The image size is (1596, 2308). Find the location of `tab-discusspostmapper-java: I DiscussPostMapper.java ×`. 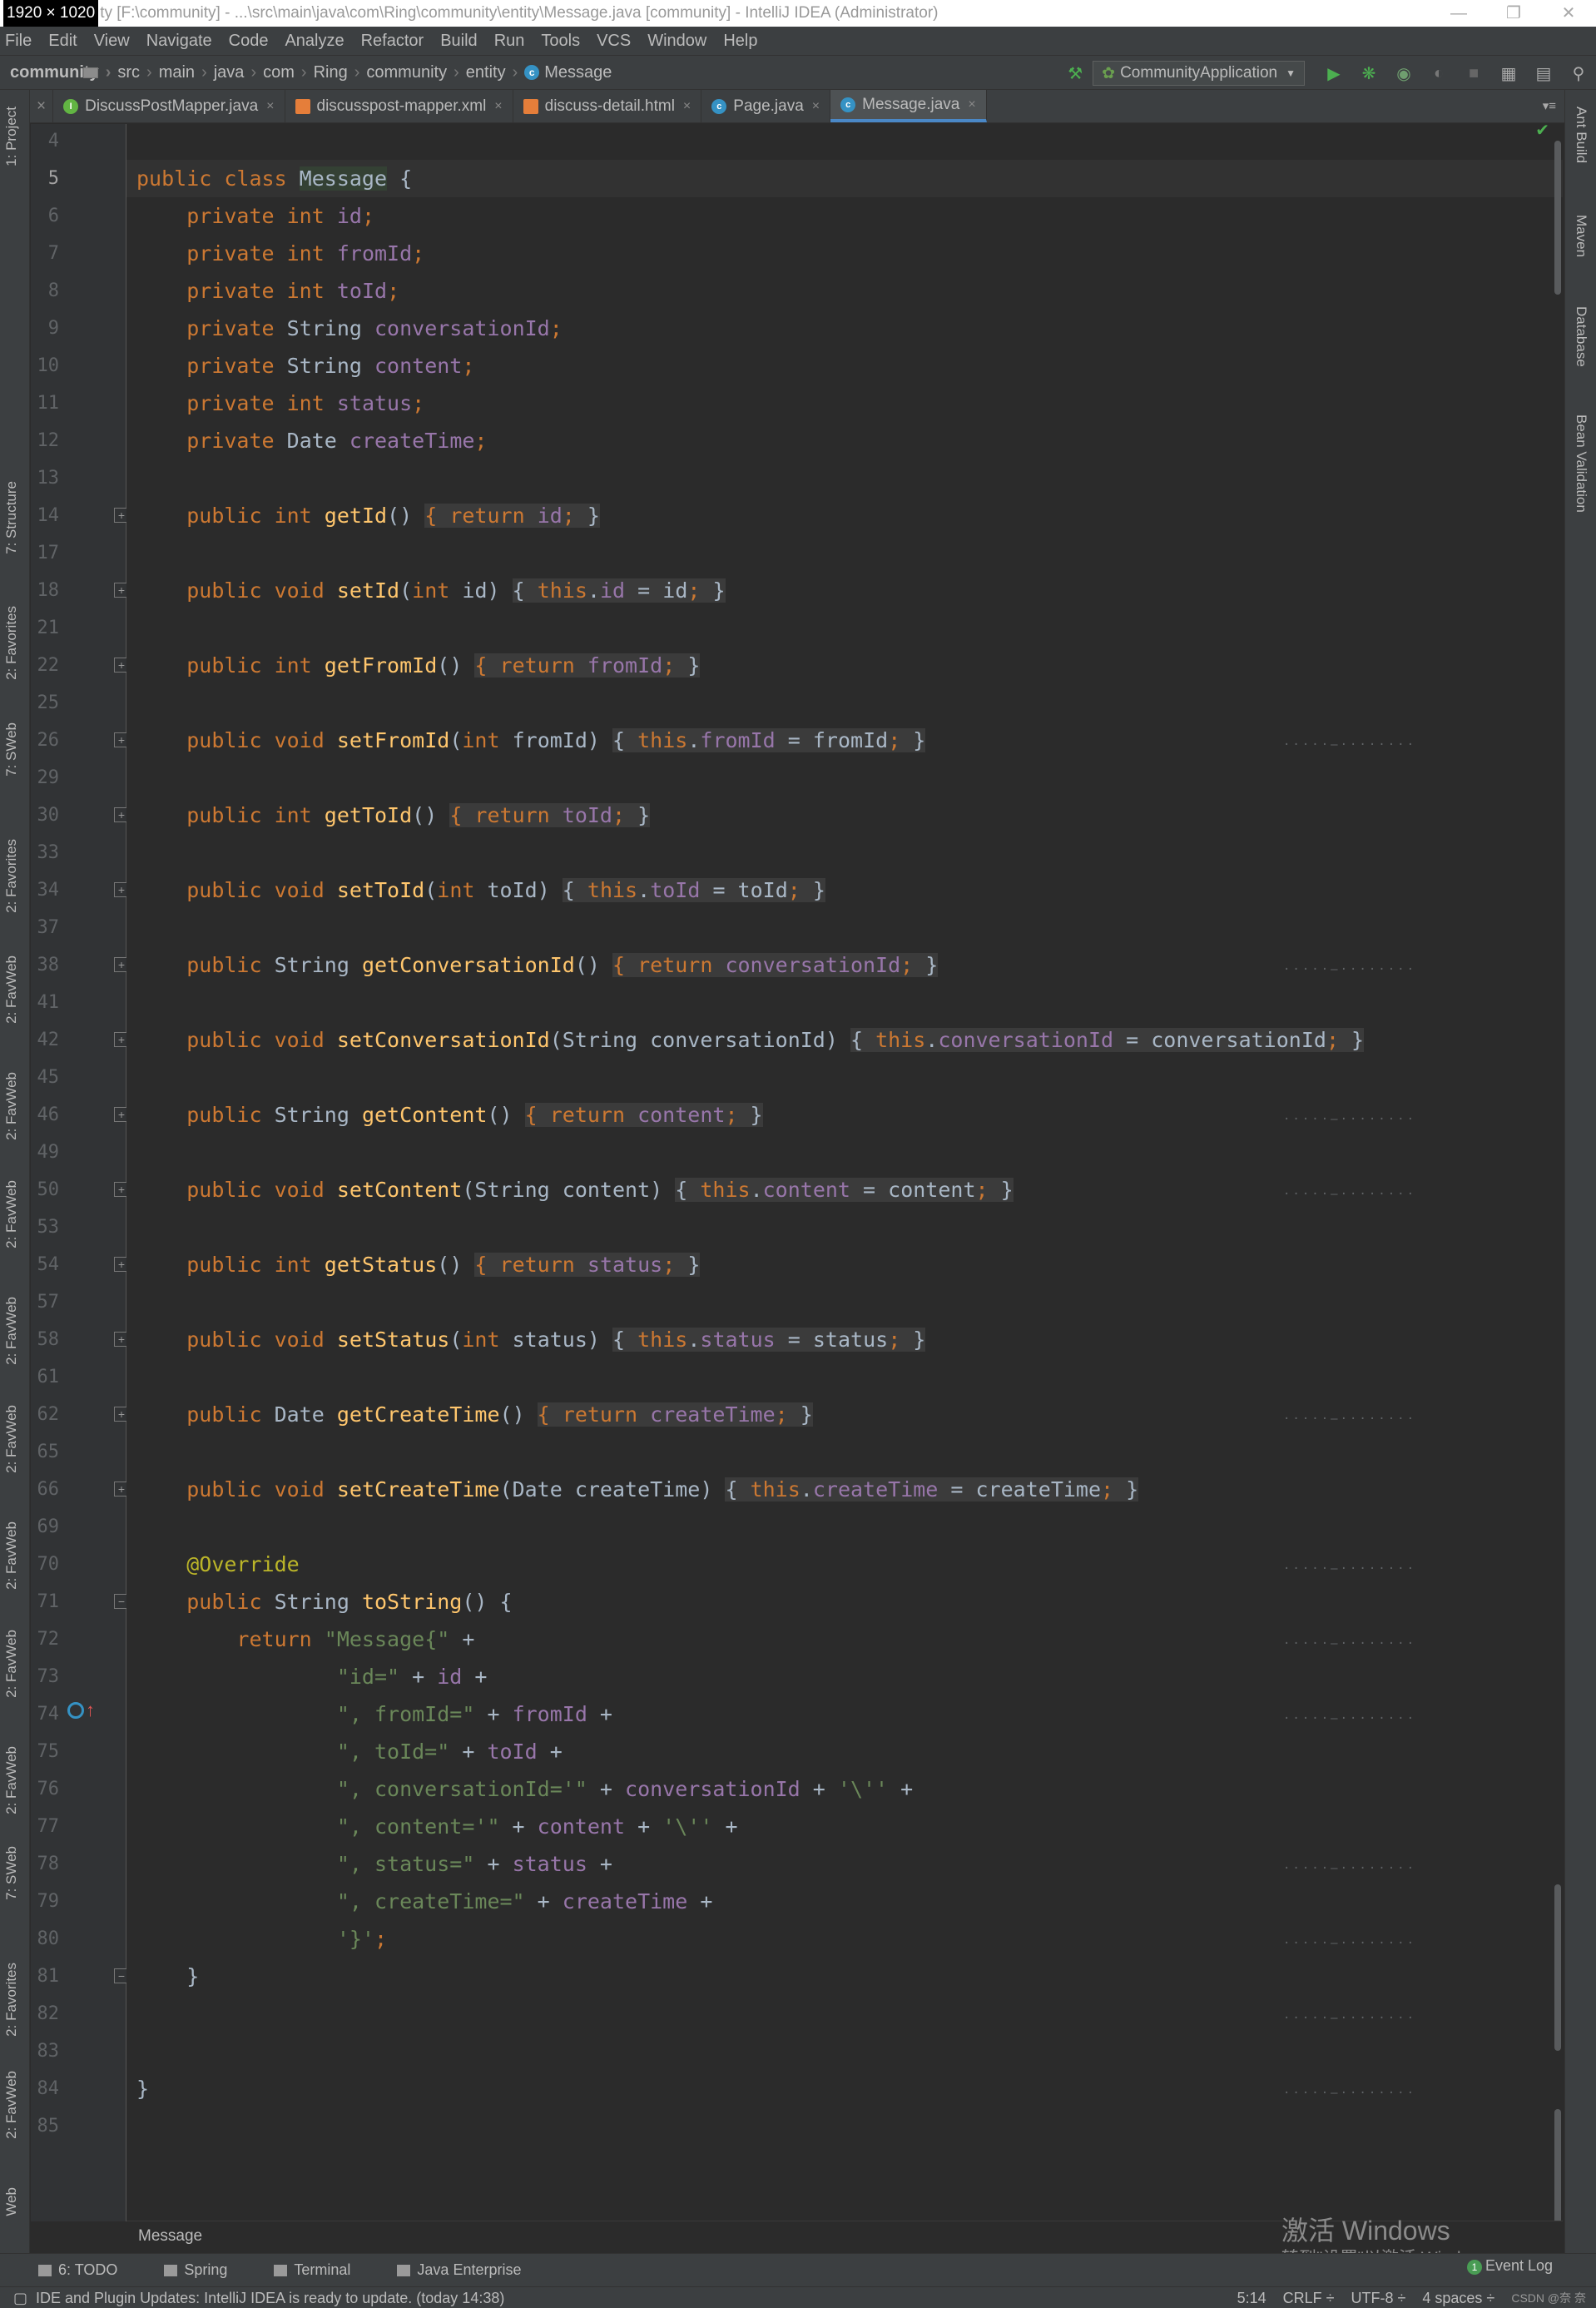

tab-discusspostmapper-java: I DiscussPostMapper.java × is located at coordinates (169, 106).